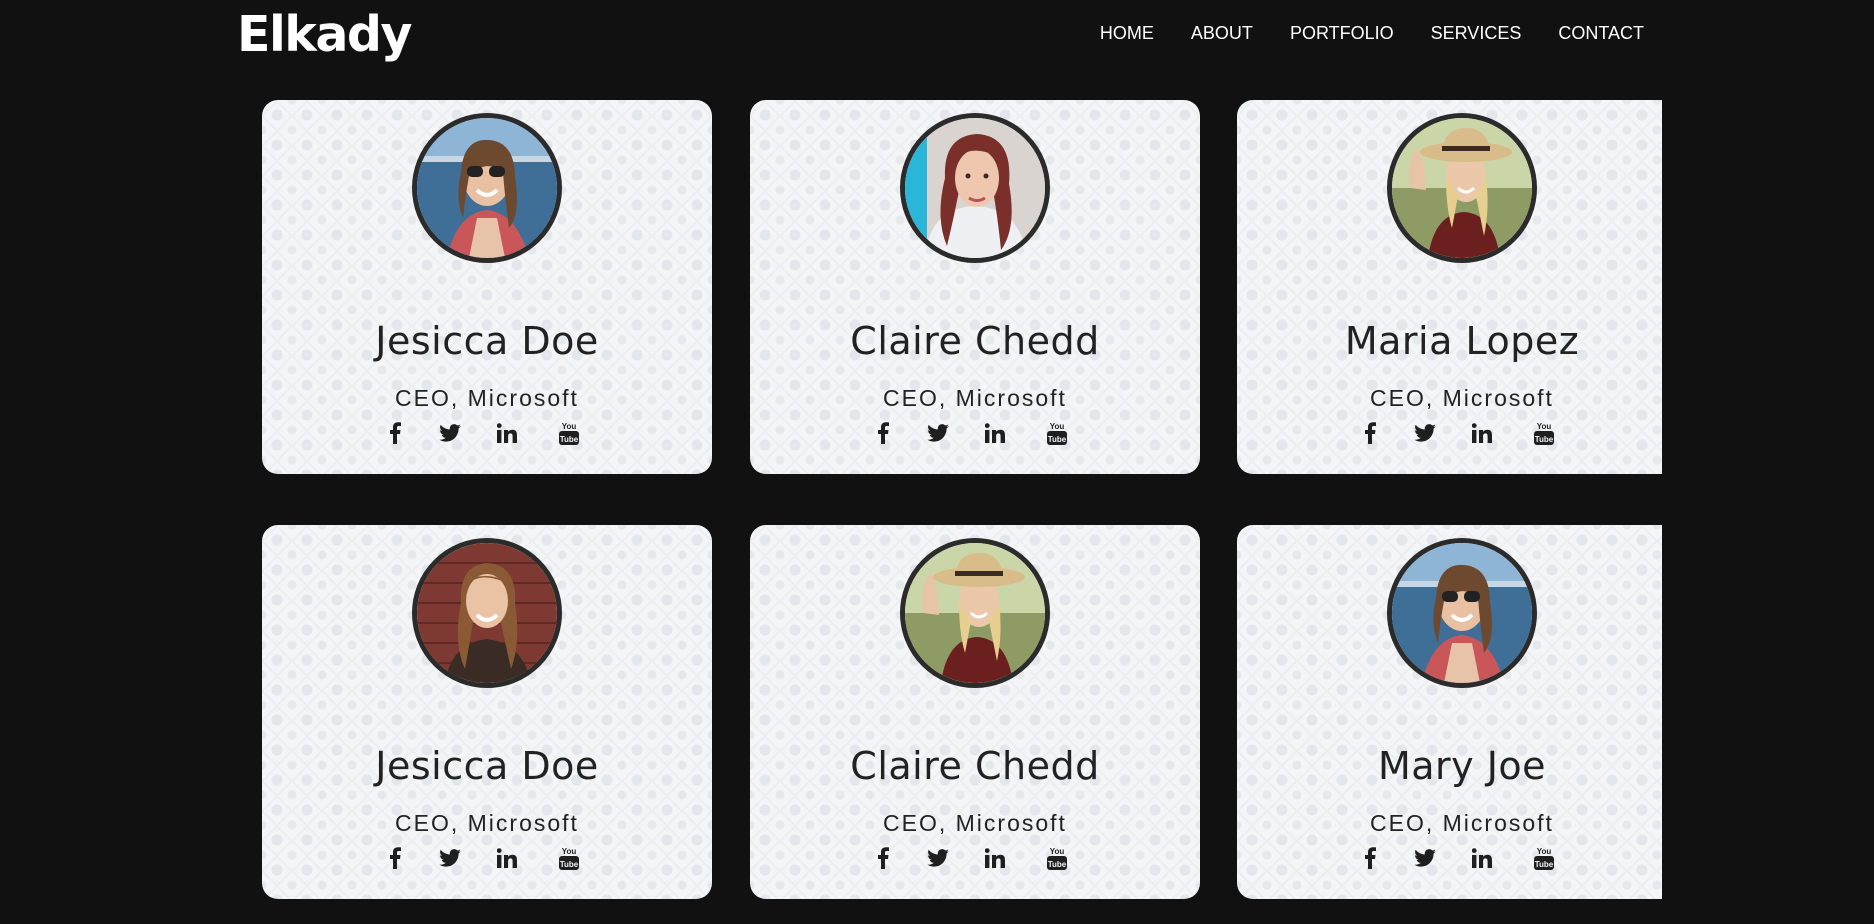  Describe the element at coordinates (1449, 712) in the screenshot. I see `team-card: Mary Joe CEO, Microsoft You Tube` at that location.